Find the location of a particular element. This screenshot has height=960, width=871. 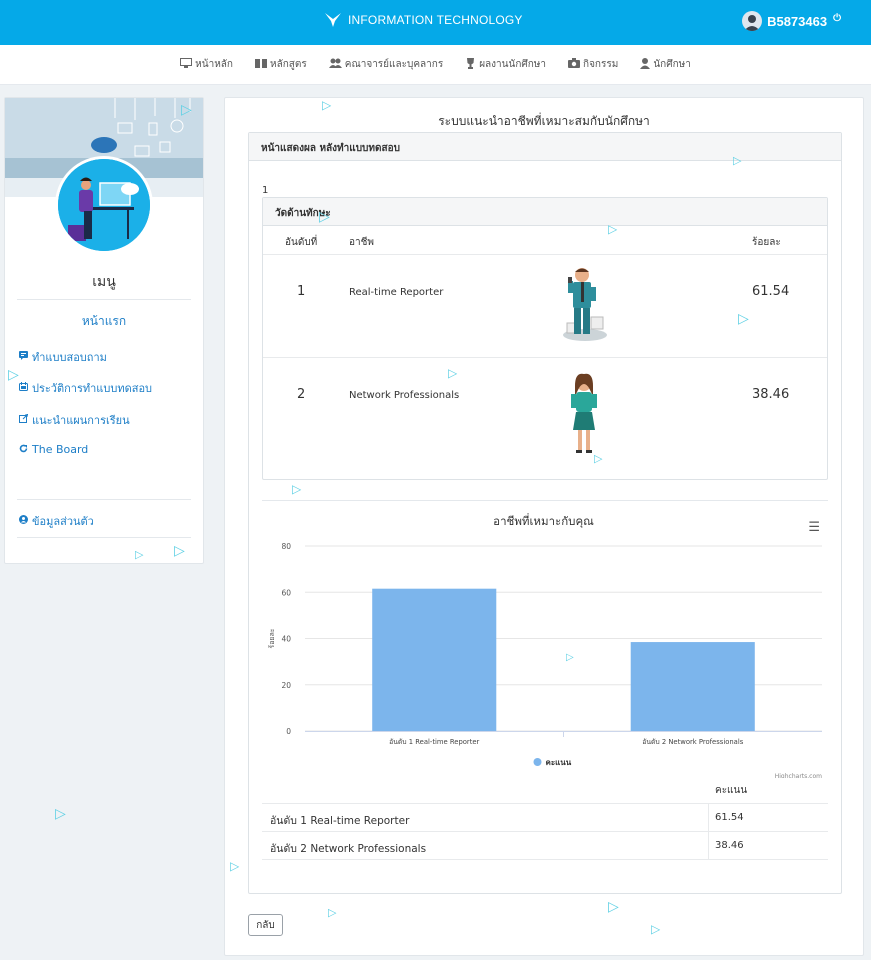

y-tick-label: 80 is located at coordinates (286, 546).